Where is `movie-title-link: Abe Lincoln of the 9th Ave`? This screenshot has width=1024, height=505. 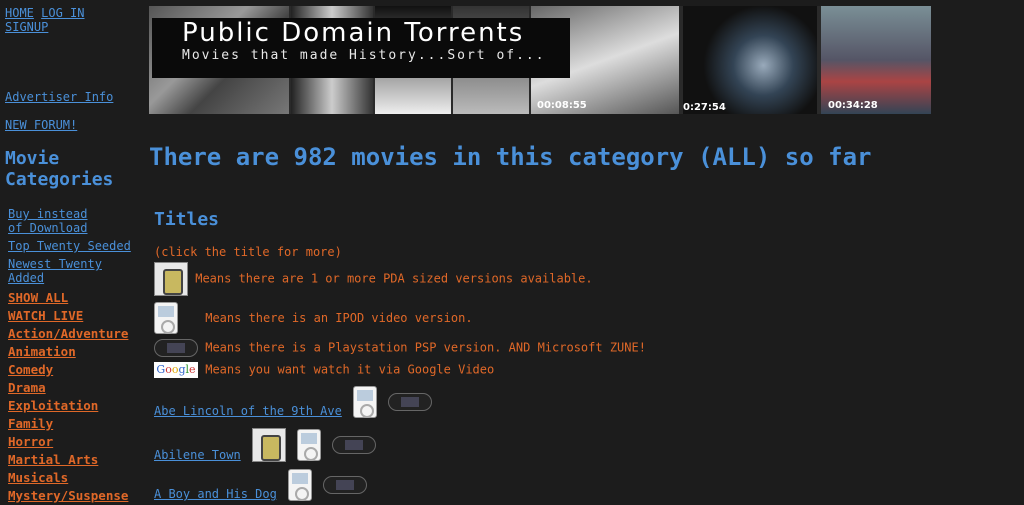
movie-title-link: Abe Lincoln of the 9th Ave is located at coordinates (248, 411).